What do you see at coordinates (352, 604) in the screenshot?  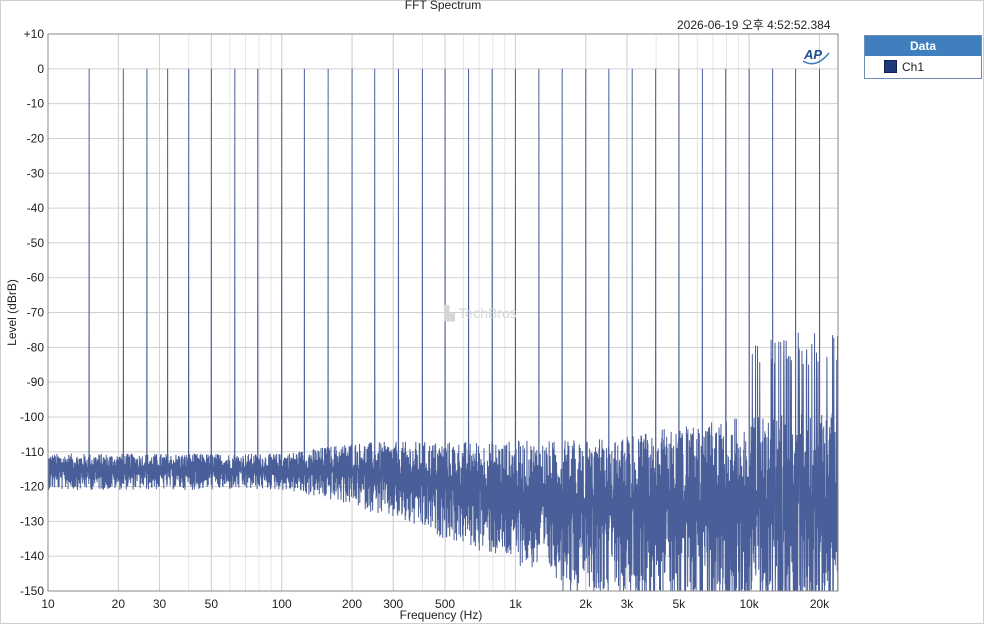 I see `x-tick-label: 200` at bounding box center [352, 604].